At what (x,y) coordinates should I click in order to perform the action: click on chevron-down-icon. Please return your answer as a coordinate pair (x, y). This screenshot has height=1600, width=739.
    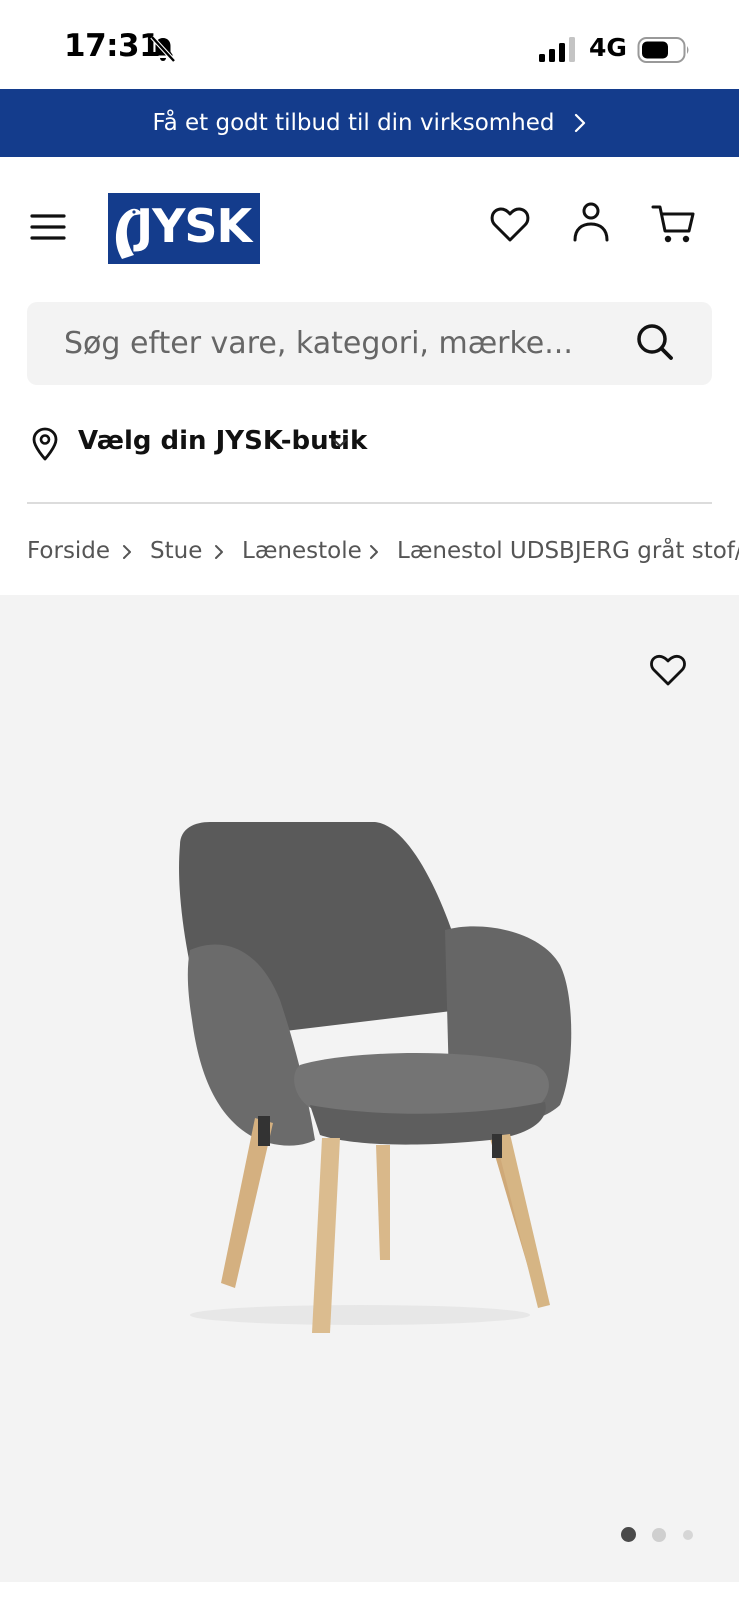
    Looking at the image, I should click on (340, 443).